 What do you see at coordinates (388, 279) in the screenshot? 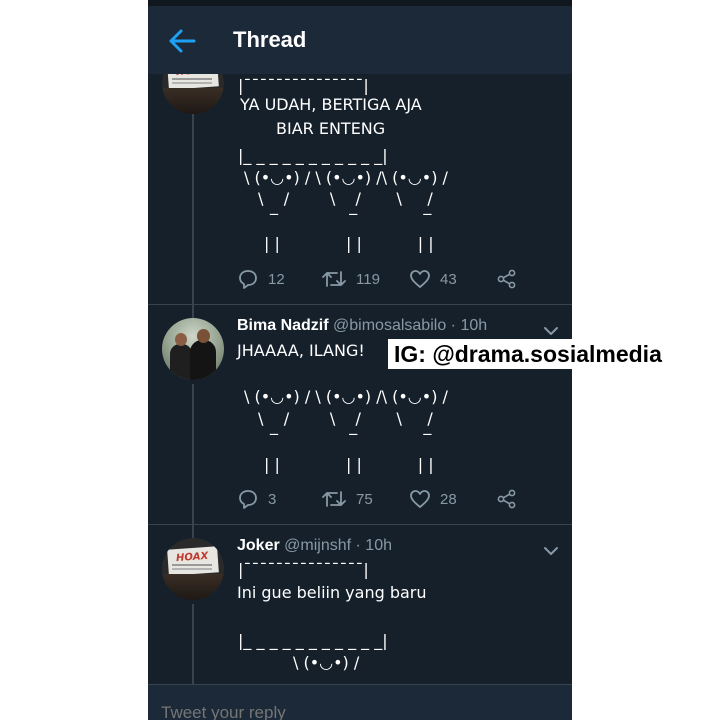
I see `tweet-actions: 12 119 43` at bounding box center [388, 279].